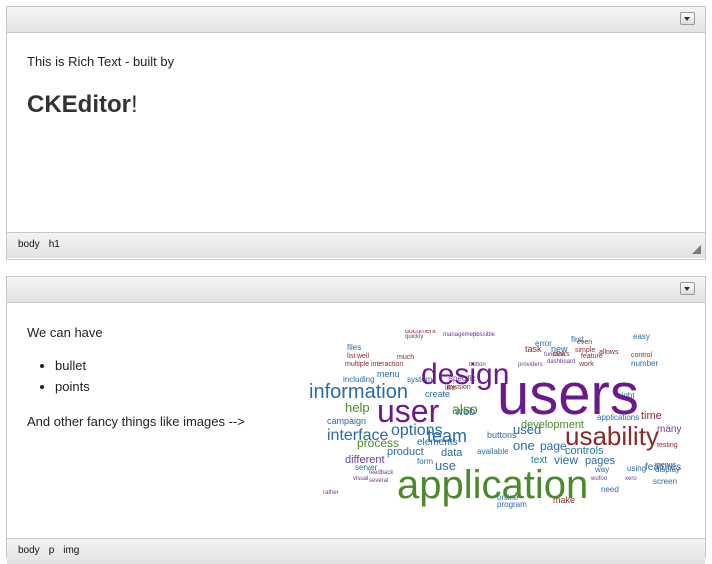 Image resolution: width=712 pixels, height=564 pixels. I want to click on wc-word: first, so click(578, 339).